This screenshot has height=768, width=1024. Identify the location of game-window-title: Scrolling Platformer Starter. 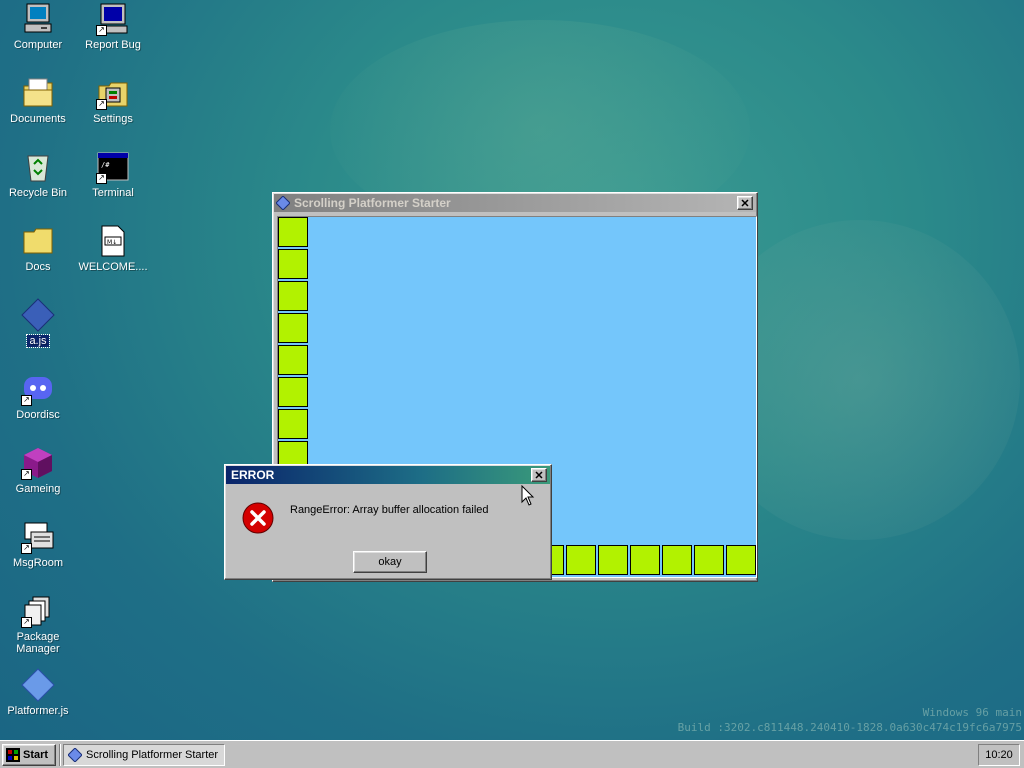
(372, 203).